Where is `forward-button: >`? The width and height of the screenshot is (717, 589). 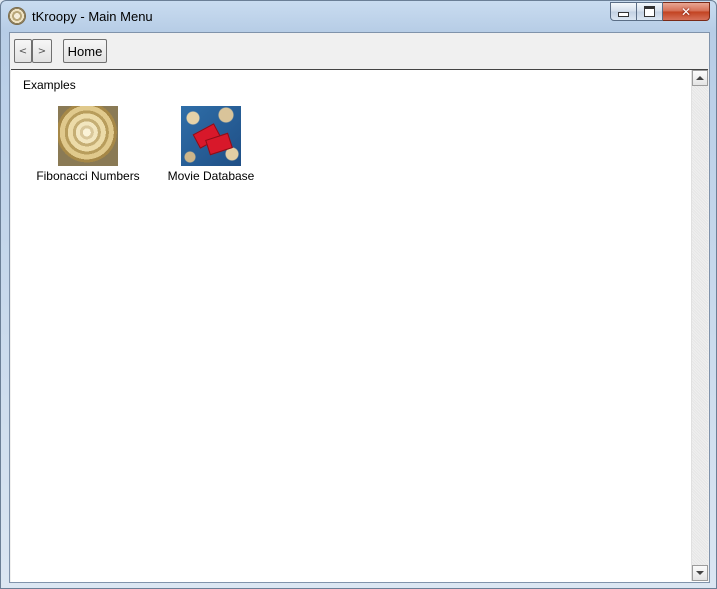
forward-button: > is located at coordinates (42, 51).